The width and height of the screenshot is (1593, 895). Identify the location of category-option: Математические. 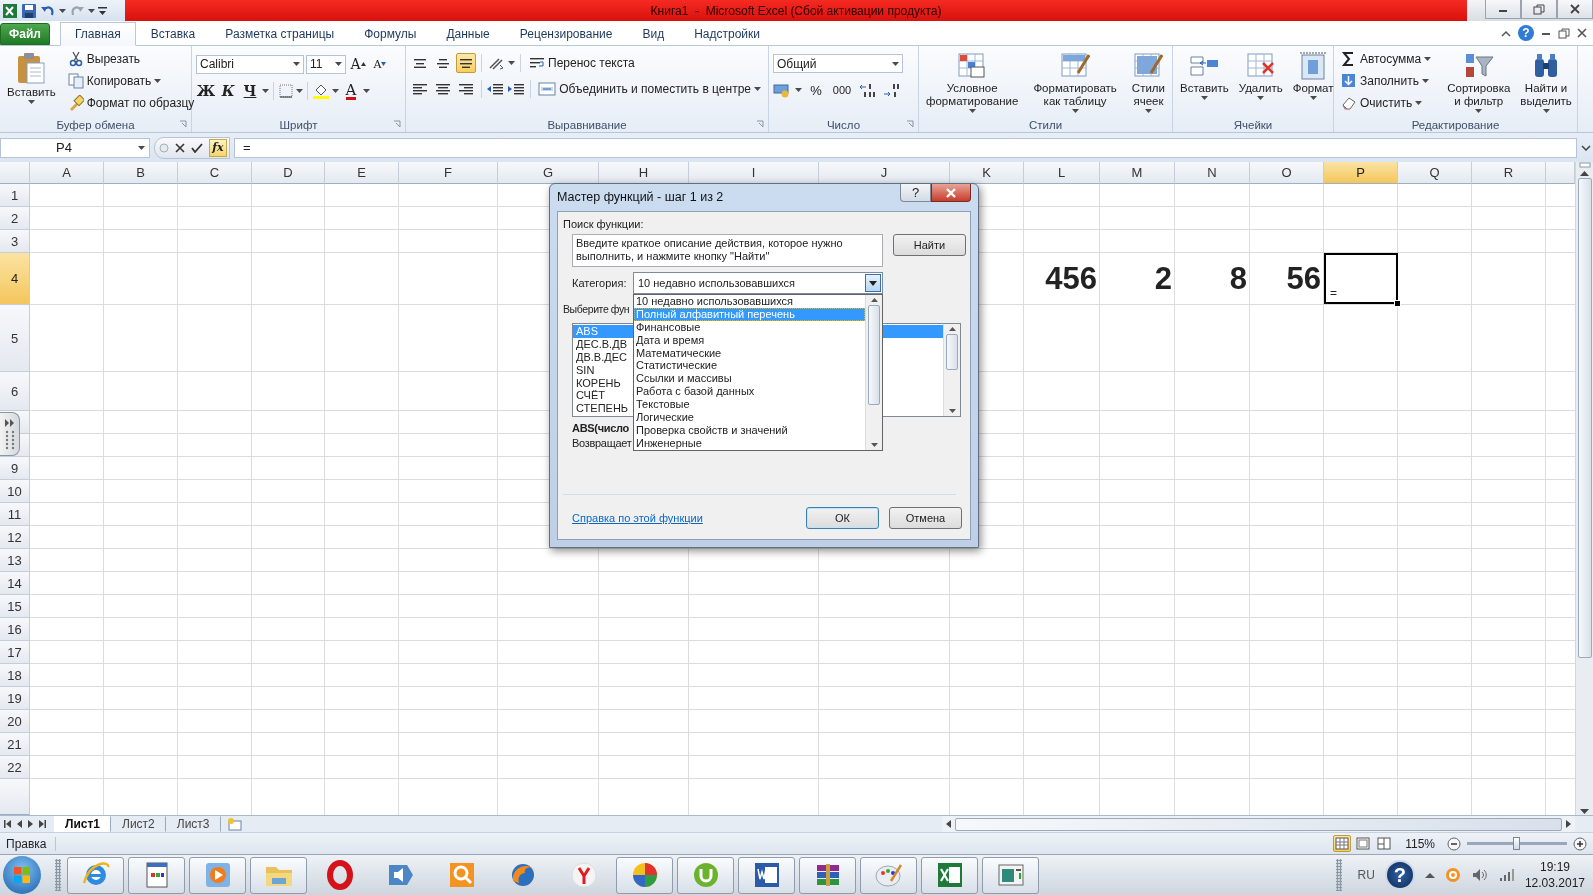
(749, 353).